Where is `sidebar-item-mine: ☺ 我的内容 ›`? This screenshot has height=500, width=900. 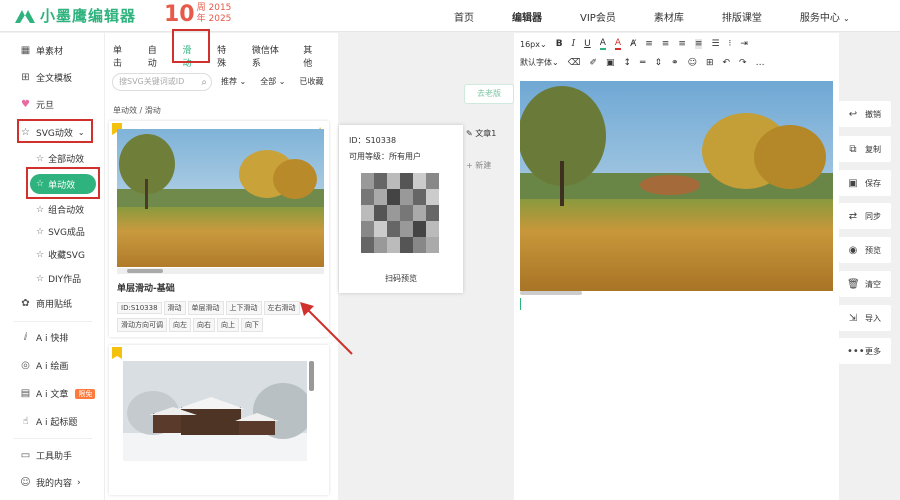 sidebar-item-mine: ☺ 我的内容 › is located at coordinates (50, 482).